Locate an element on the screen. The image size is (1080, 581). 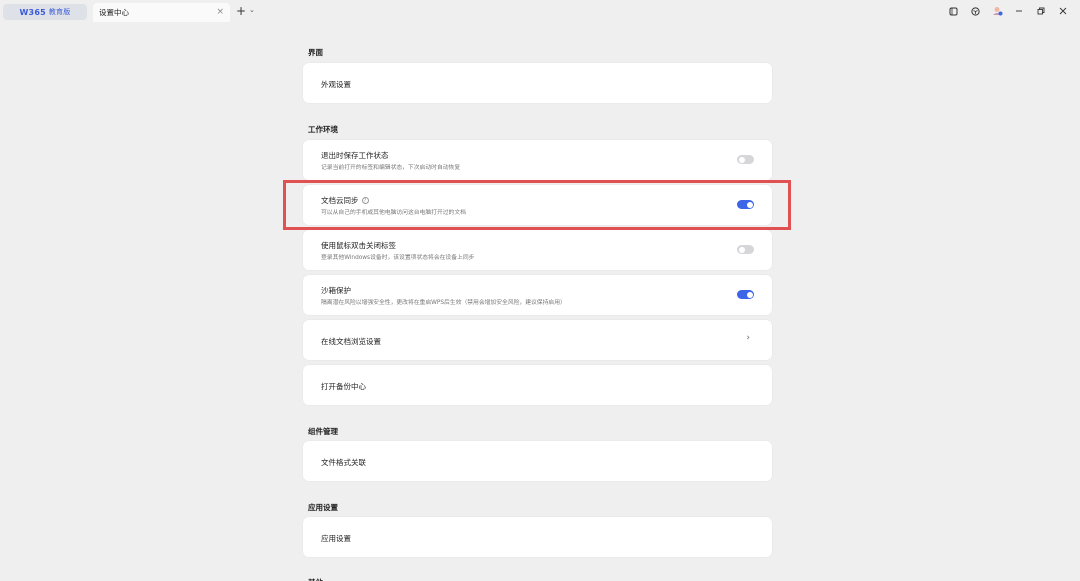
cube-icon is located at coordinates (975, 11).